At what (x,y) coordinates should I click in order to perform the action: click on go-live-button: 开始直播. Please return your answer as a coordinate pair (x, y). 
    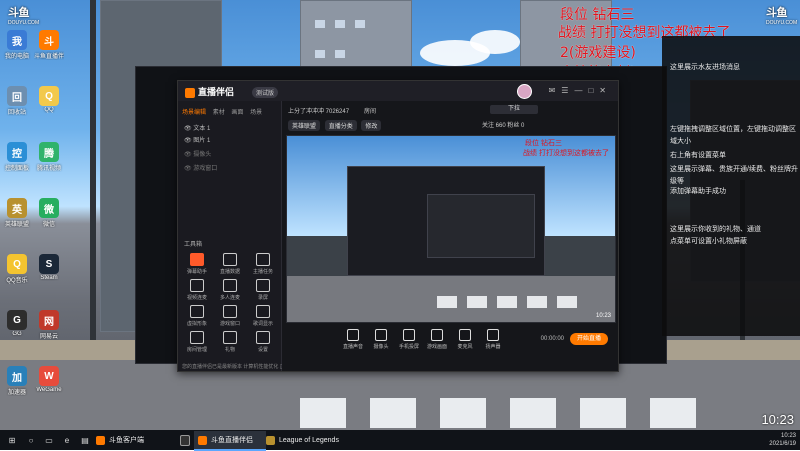
    Looking at the image, I should click on (589, 339).